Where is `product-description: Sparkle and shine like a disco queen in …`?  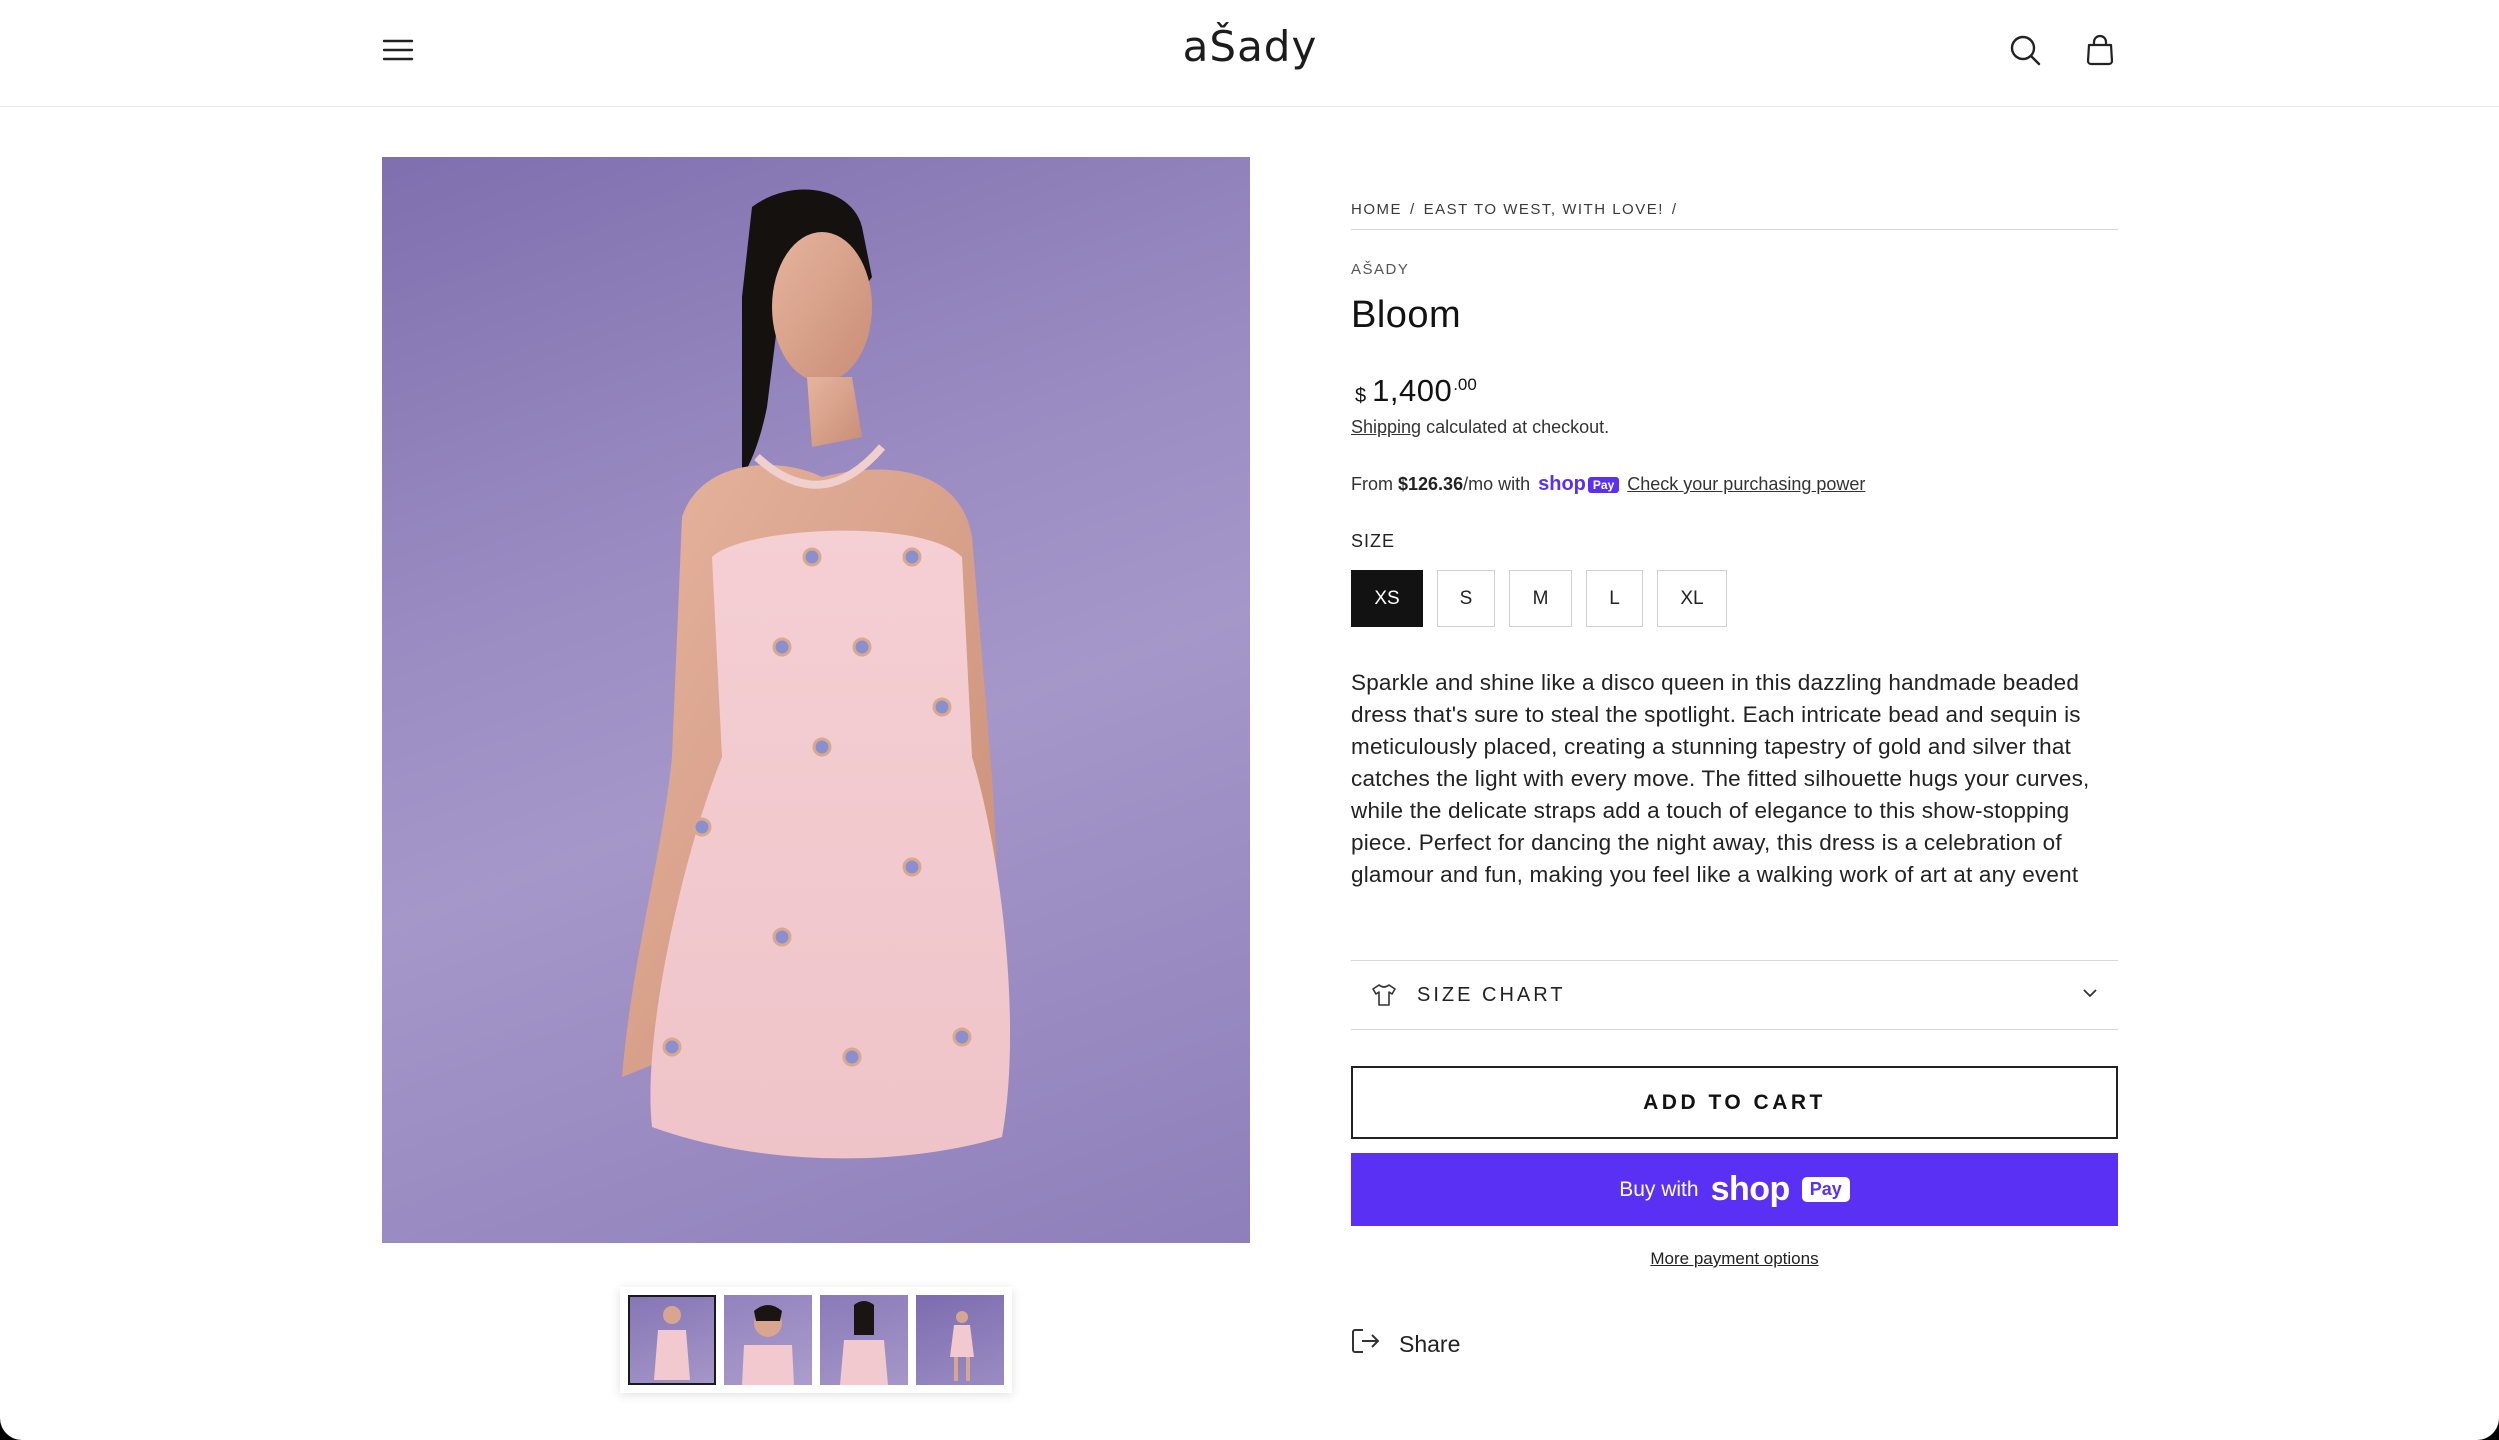 product-description: Sparkle and shine like a disco queen in … is located at coordinates (1720, 778).